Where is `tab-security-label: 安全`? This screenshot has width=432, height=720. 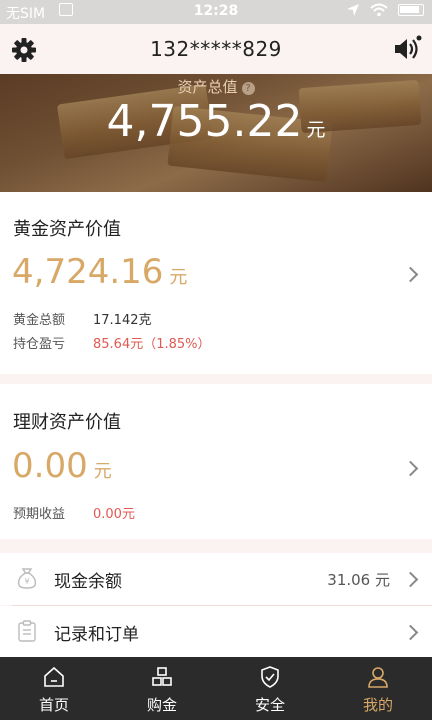
tab-security-label: 安全 is located at coordinates (269, 705).